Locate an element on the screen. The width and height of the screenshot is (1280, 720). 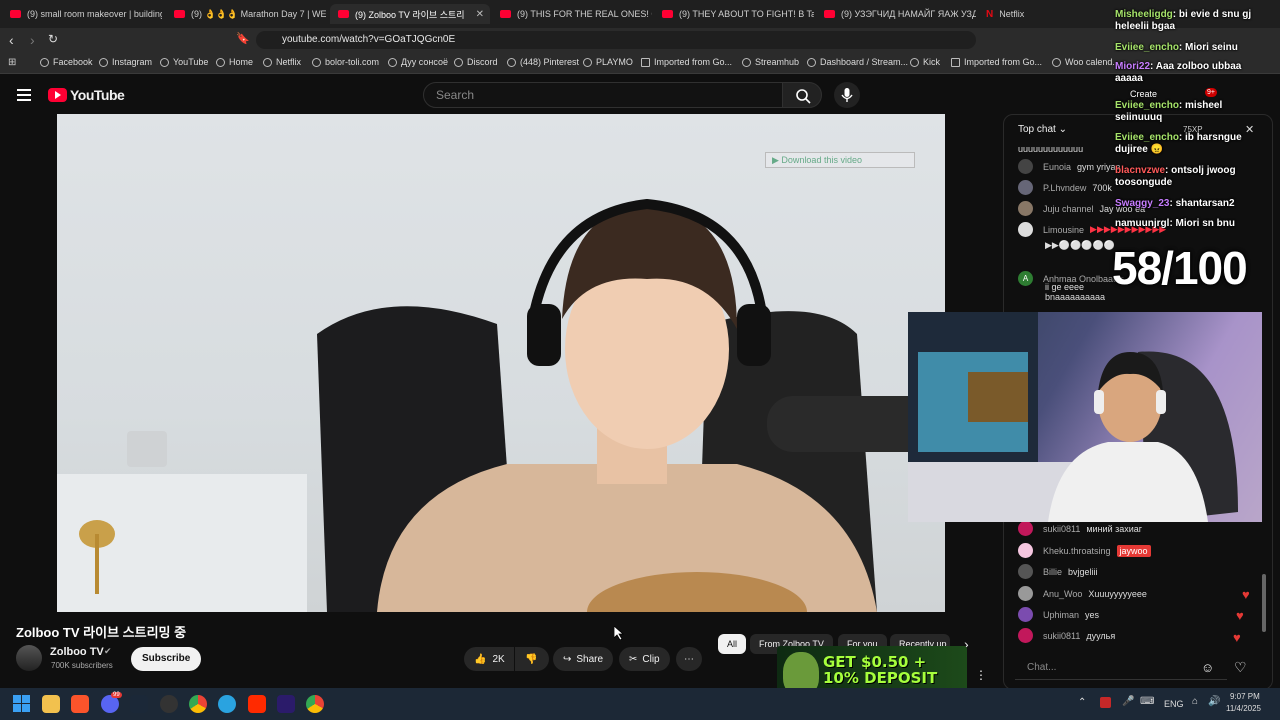
globe-icon is located at coordinates (811, 62).